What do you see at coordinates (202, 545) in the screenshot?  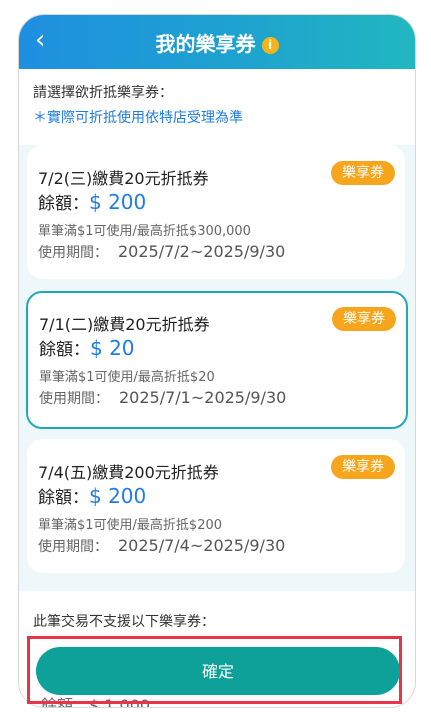 I see `period-dates: 2025/7/4~2025/9/30` at bounding box center [202, 545].